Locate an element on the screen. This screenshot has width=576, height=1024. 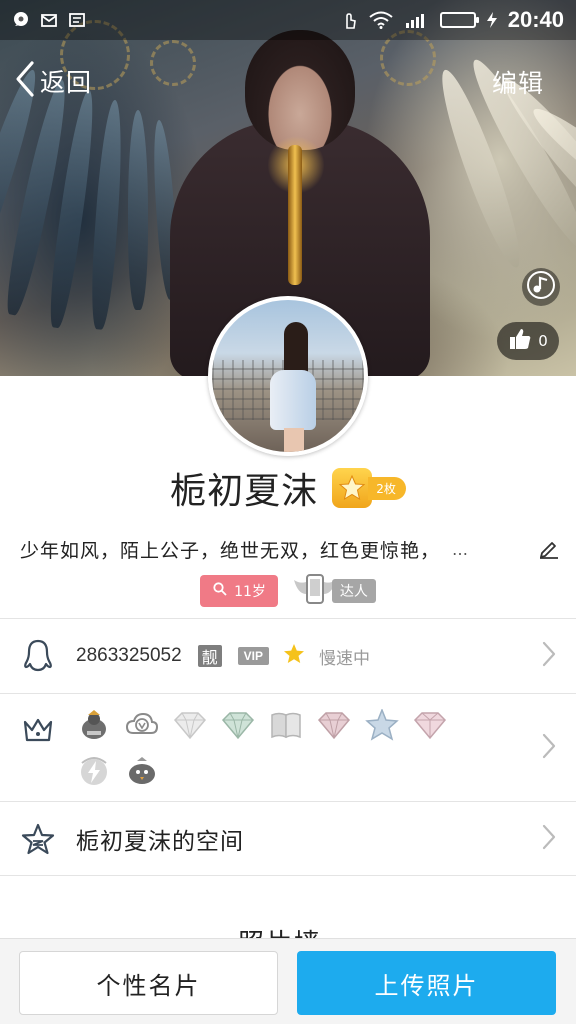
battery-icon is located at coordinates (459, 20).